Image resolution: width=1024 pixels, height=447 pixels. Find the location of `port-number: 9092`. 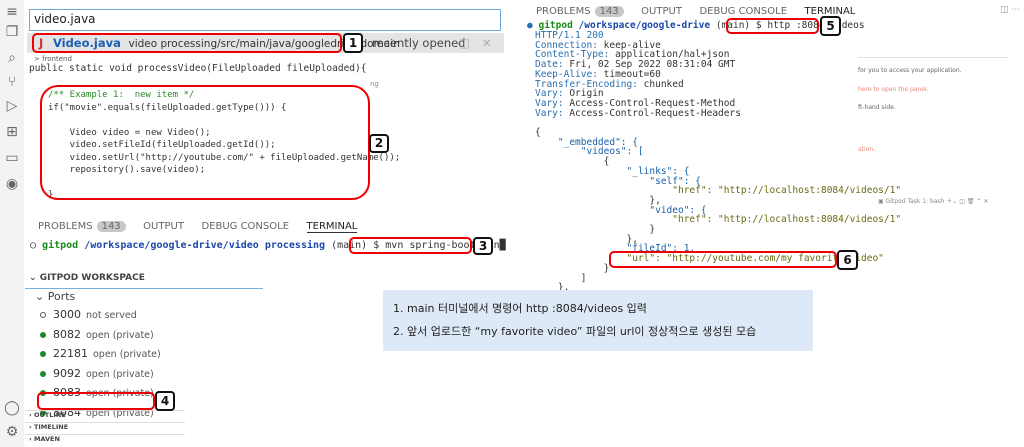

port-number: 9092 is located at coordinates (67, 373).